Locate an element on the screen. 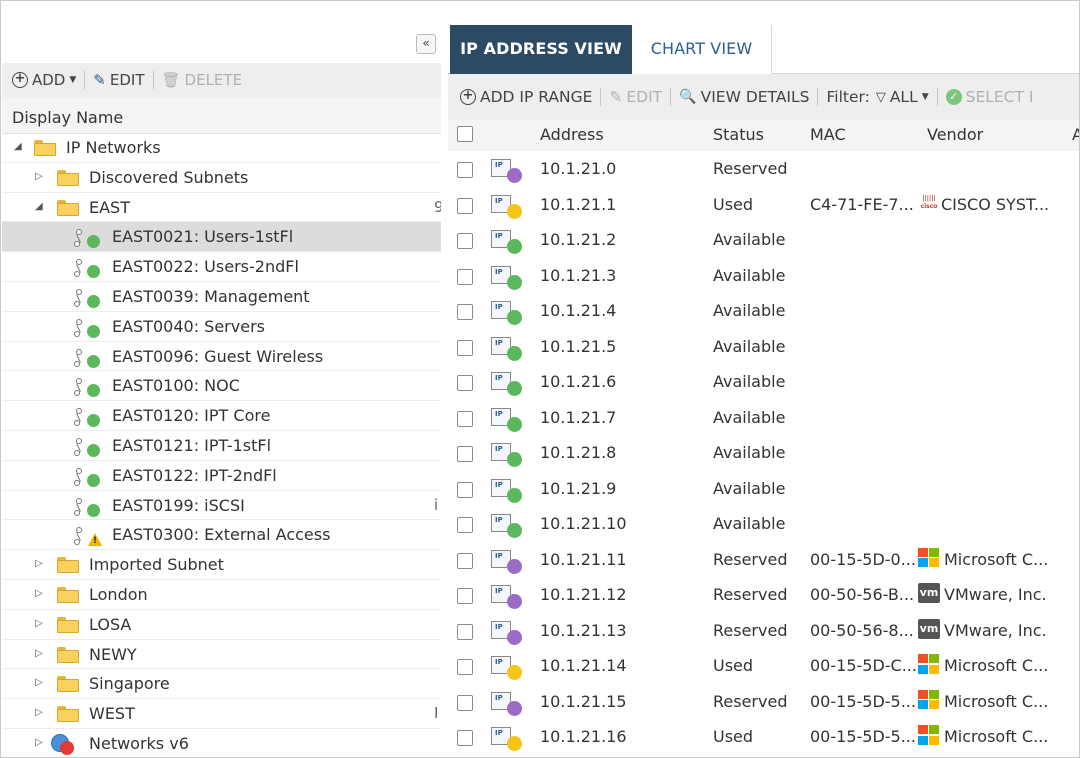  delete-button: 🗑 DELETE is located at coordinates (205, 80).